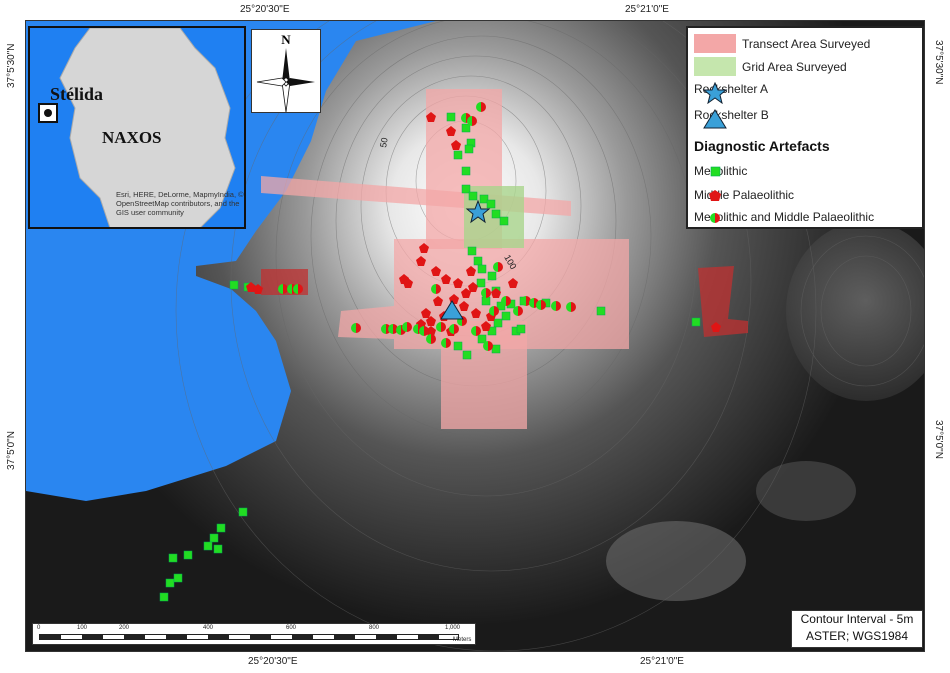 This screenshot has width=950, height=673. Describe the element at coordinates (794, 66) in the screenshot. I see `legend-grid-label: Grid Area Surveyed` at that location.